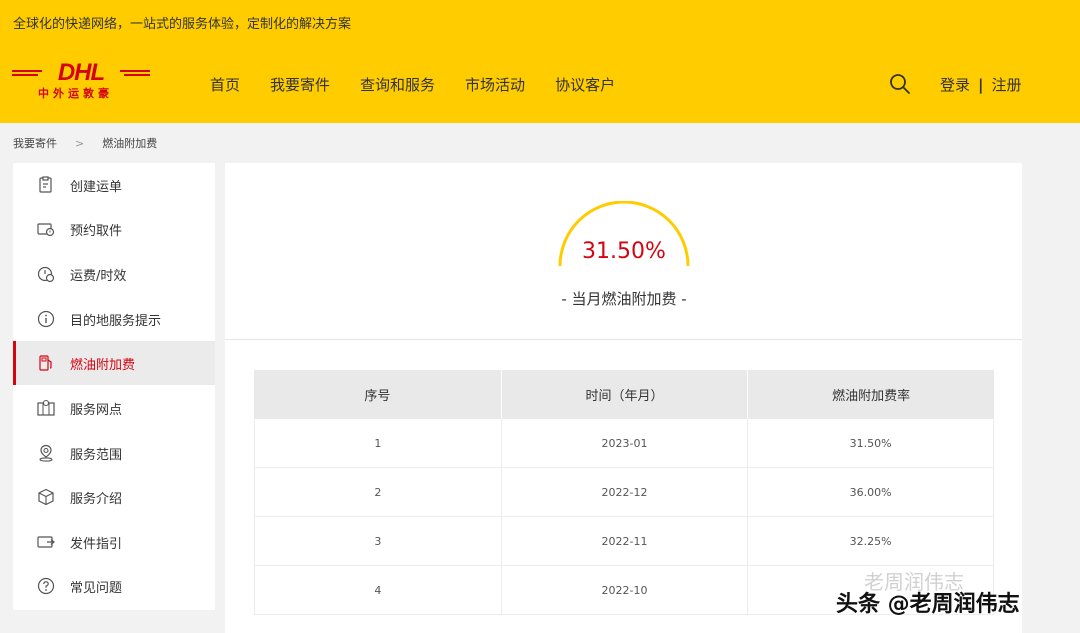  I want to click on breadcrumb: 我要寄件 > 燃油附加费, so click(85, 143).